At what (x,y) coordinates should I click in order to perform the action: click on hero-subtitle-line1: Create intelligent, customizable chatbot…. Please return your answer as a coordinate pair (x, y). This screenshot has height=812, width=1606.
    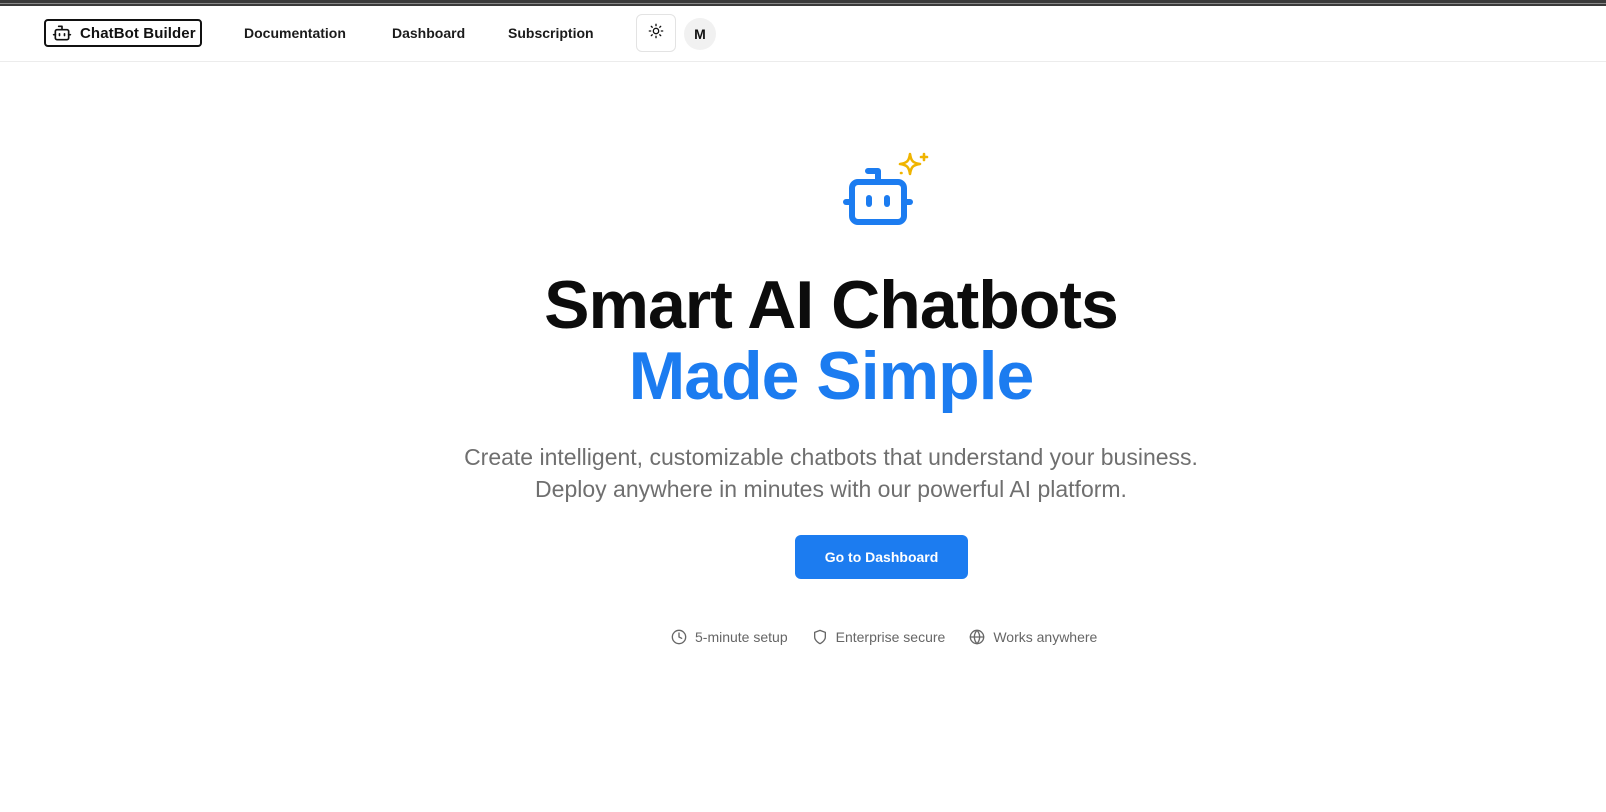
    Looking at the image, I should click on (831, 457).